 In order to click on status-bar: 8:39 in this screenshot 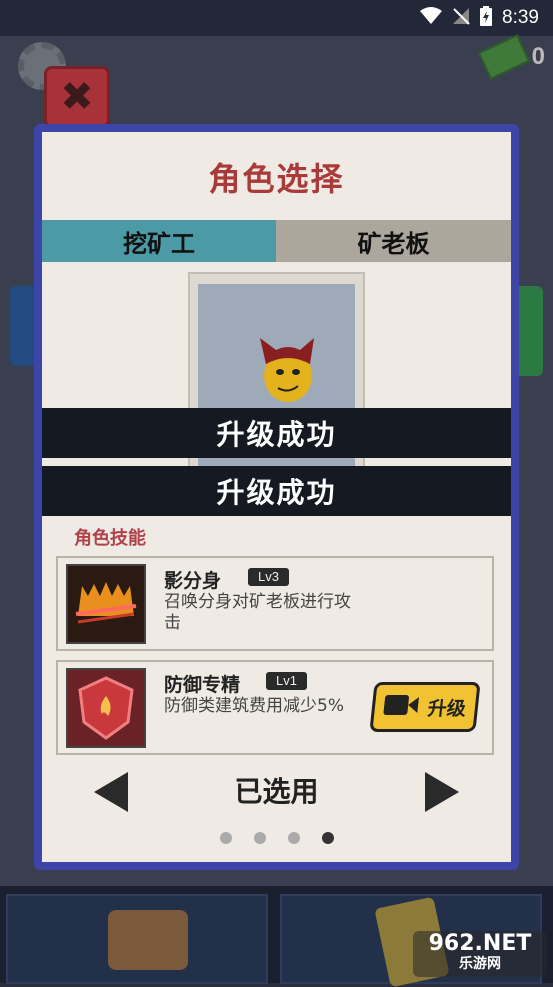, I will do `click(276, 18)`.